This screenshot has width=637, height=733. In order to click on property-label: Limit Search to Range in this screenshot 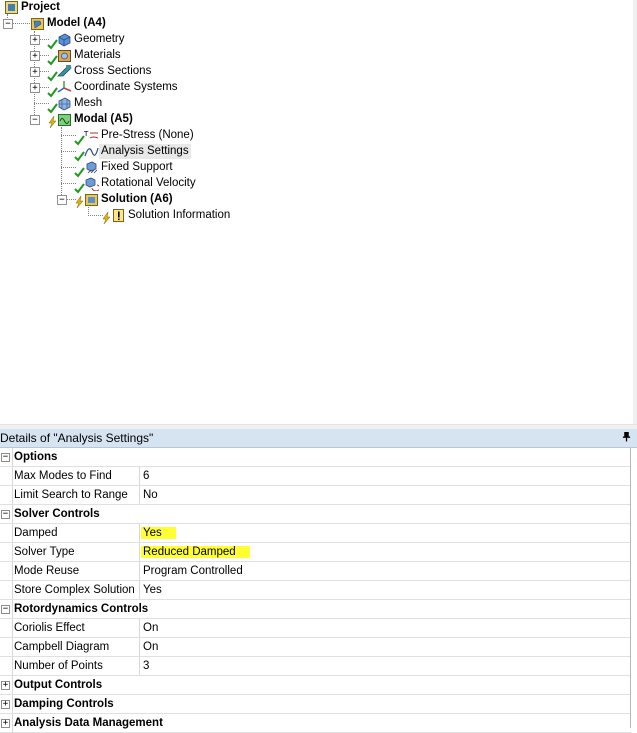, I will do `click(75, 495)`.